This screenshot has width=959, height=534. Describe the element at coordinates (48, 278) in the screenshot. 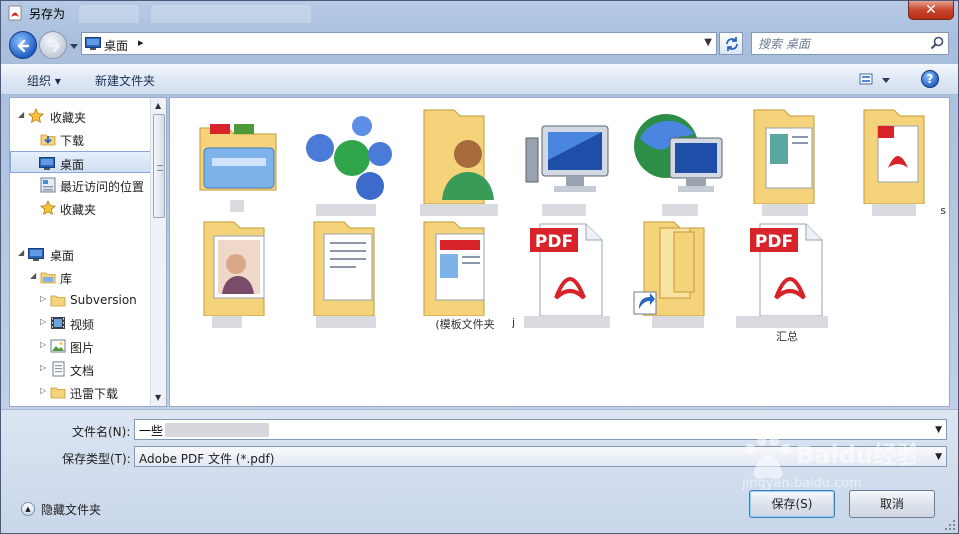

I see `library-icon` at that location.